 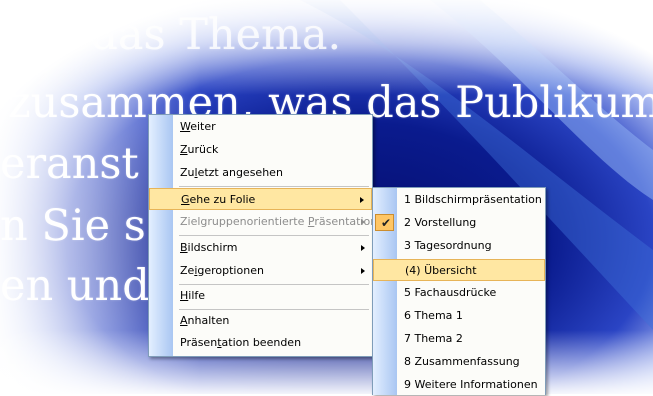 I want to click on slide-item-label: 3 Tagesordnung, so click(x=448, y=245).